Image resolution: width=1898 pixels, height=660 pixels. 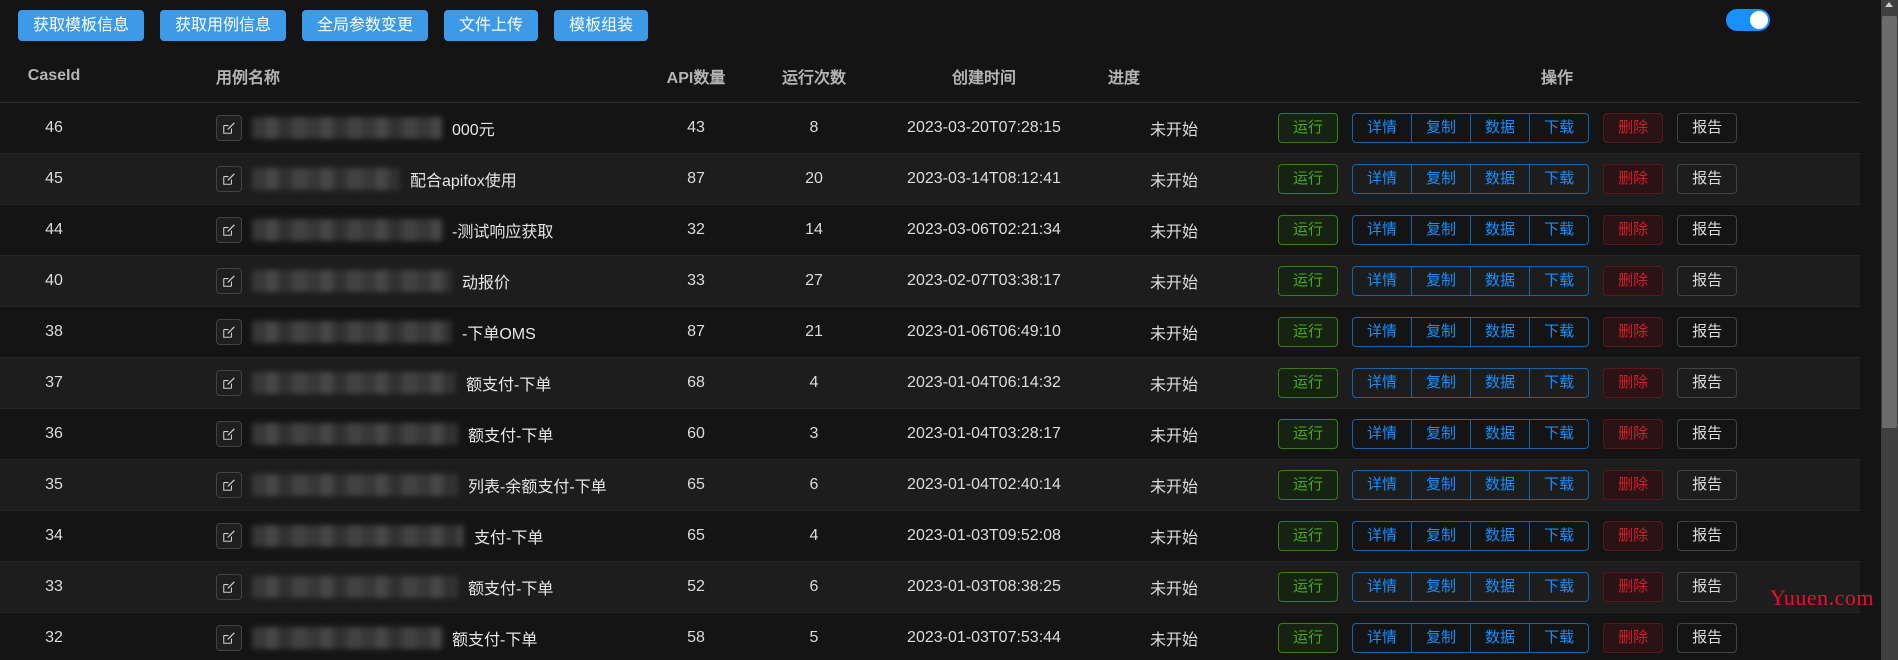 I want to click on cell-case-id: 46, so click(x=54, y=128).